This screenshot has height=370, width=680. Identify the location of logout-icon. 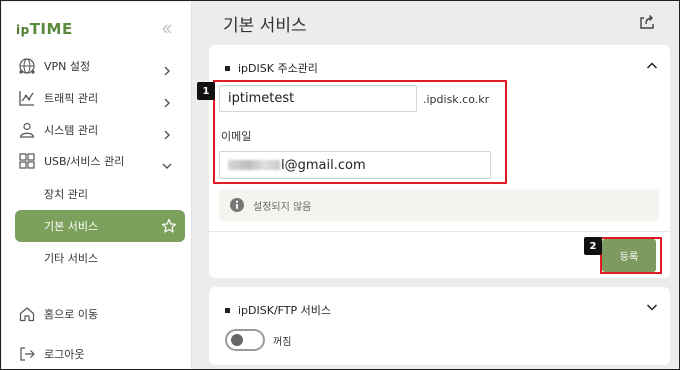
(27, 354).